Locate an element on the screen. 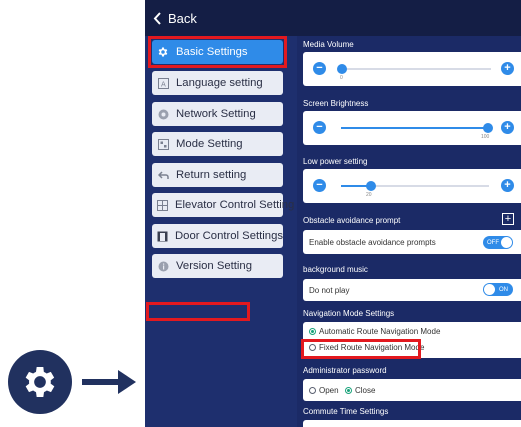 Image resolution: width=521 pixels, height=427 pixels. screen-brightness-slider is located at coordinates (415, 128).